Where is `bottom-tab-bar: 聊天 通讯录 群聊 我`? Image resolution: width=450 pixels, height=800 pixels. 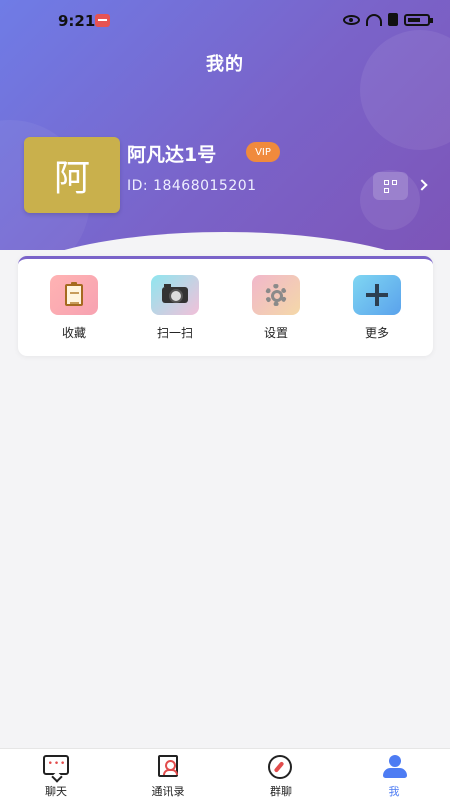 bottom-tab-bar: 聊天 通讯录 群聊 我 is located at coordinates (225, 774).